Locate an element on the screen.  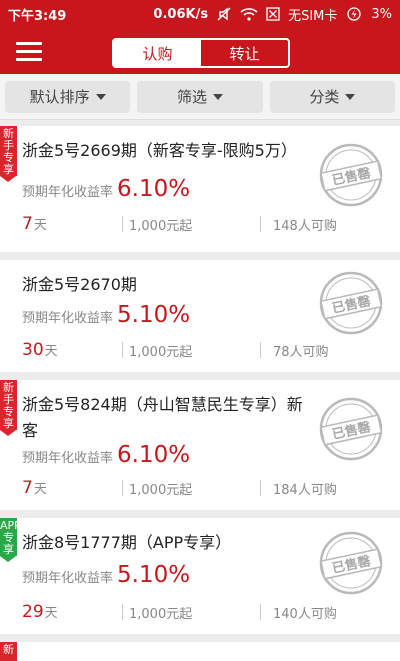
sort-label: 默认排序 is located at coordinates (59, 97).